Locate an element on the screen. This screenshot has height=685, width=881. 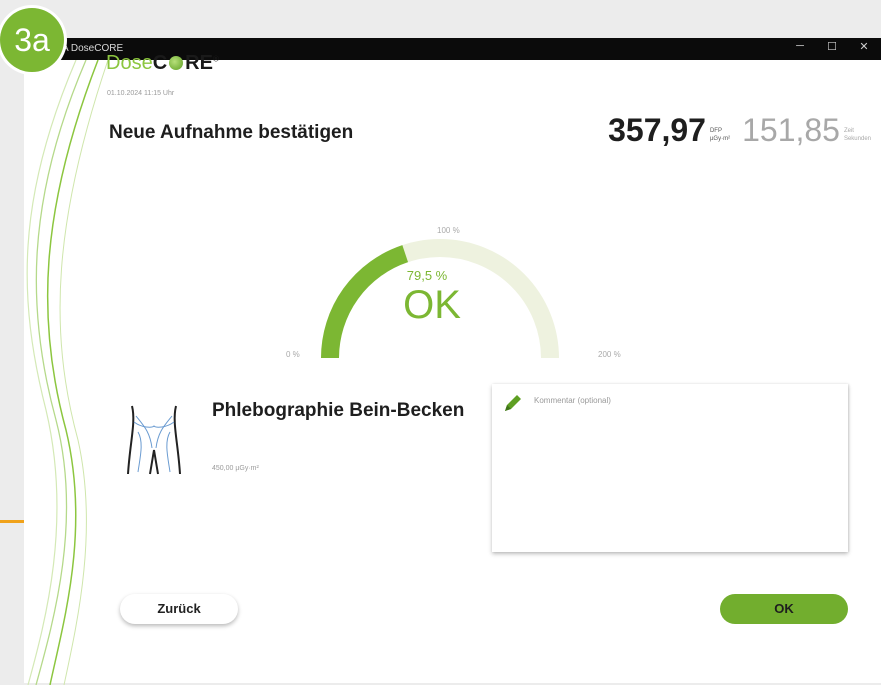
gauge-percent: 79,5 % is located at coordinates (427, 275).